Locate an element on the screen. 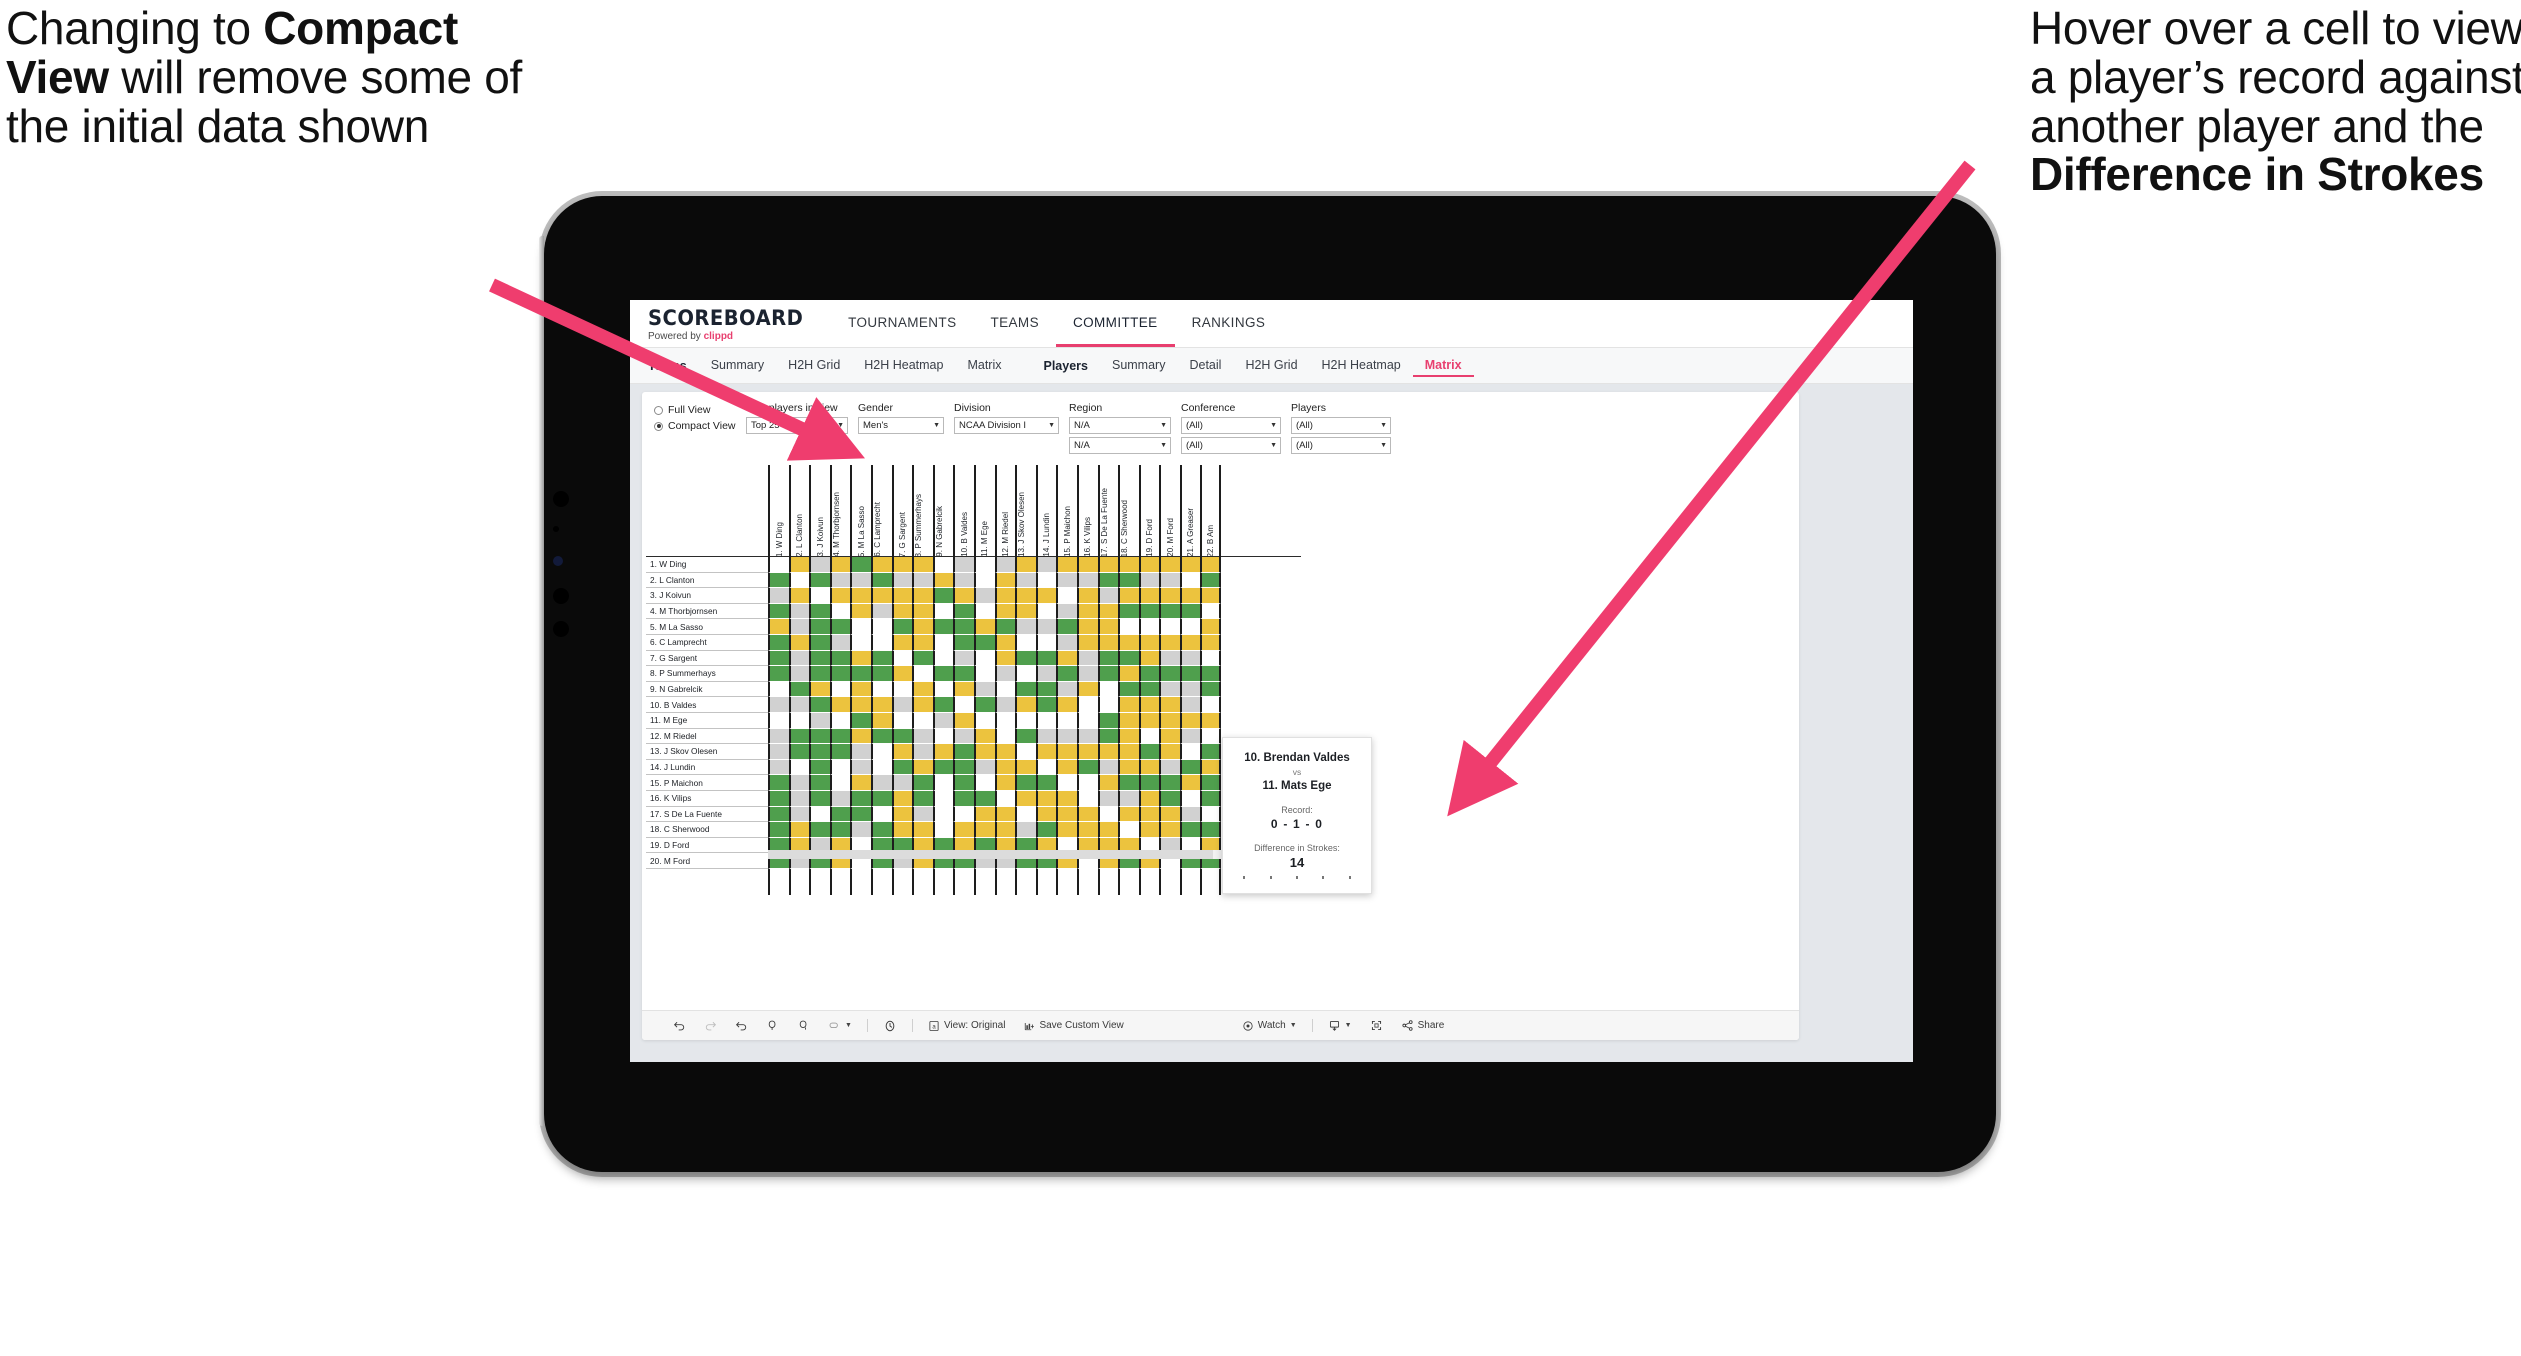  topnav-committee: COMMITTEE is located at coordinates (1115, 323).